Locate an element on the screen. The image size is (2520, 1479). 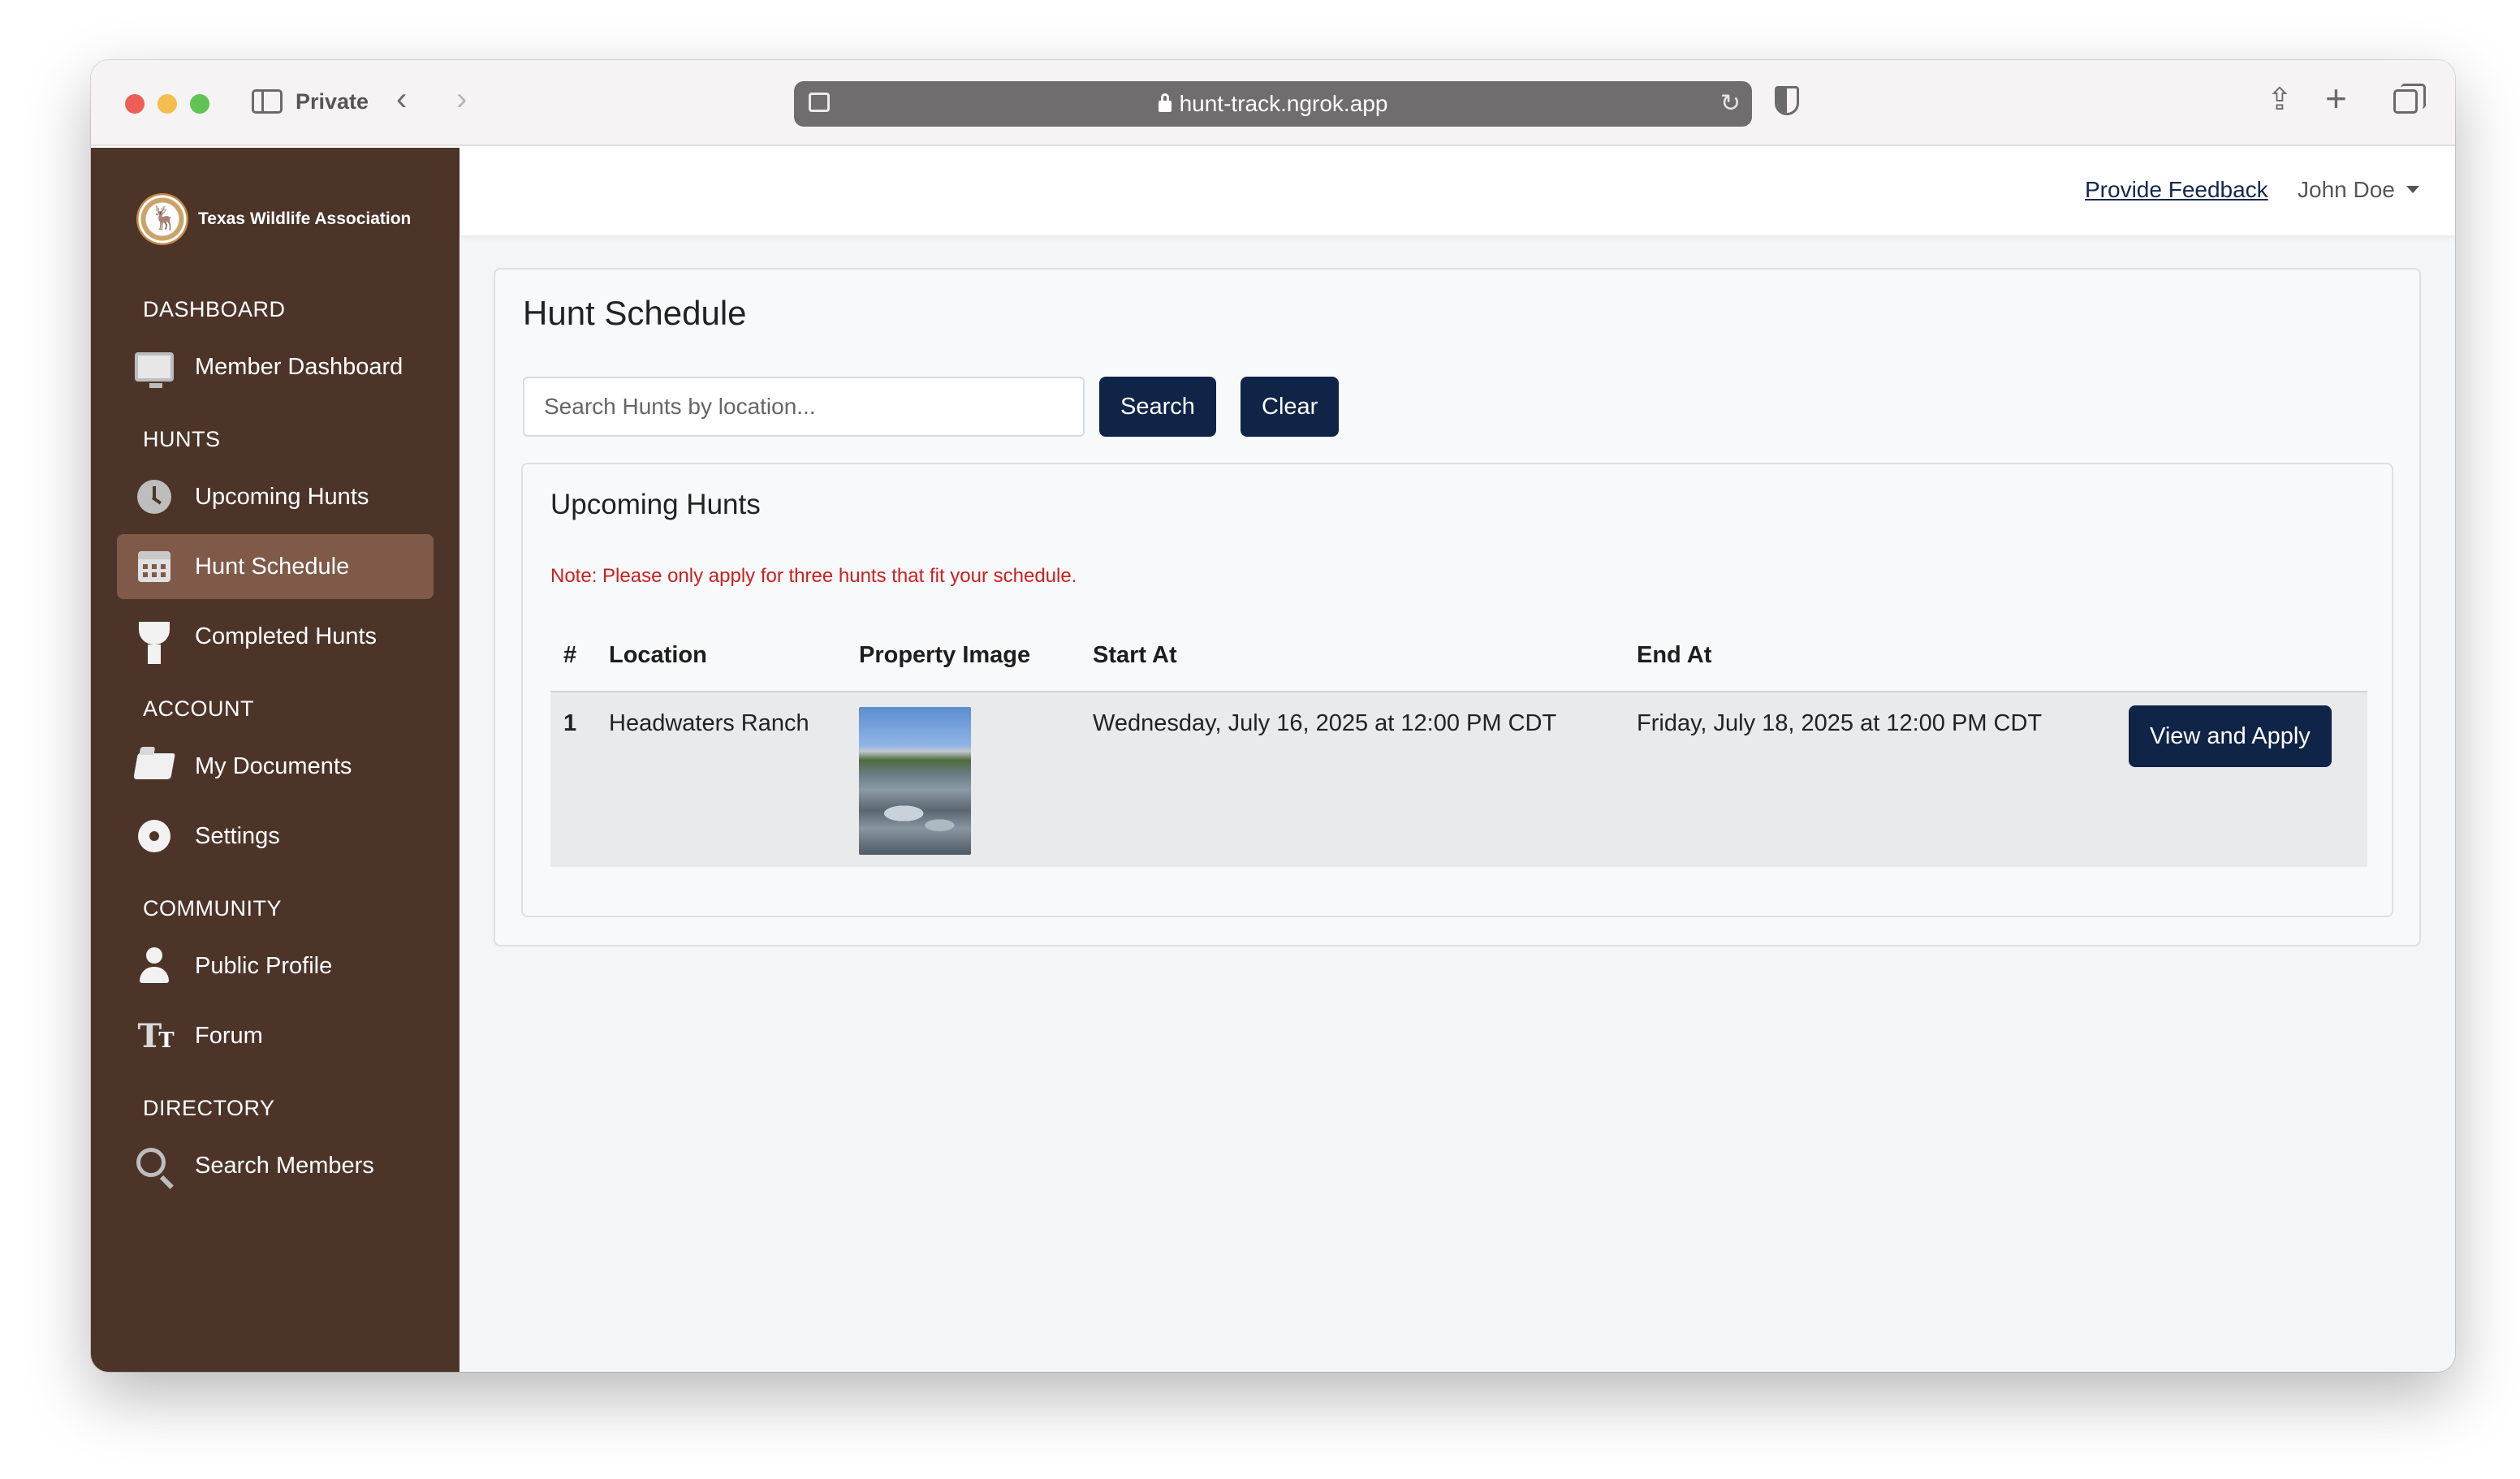
row-start-at: Wednesday, July 16, 2025 at 12:00 PM CDT is located at coordinates (1365, 779).